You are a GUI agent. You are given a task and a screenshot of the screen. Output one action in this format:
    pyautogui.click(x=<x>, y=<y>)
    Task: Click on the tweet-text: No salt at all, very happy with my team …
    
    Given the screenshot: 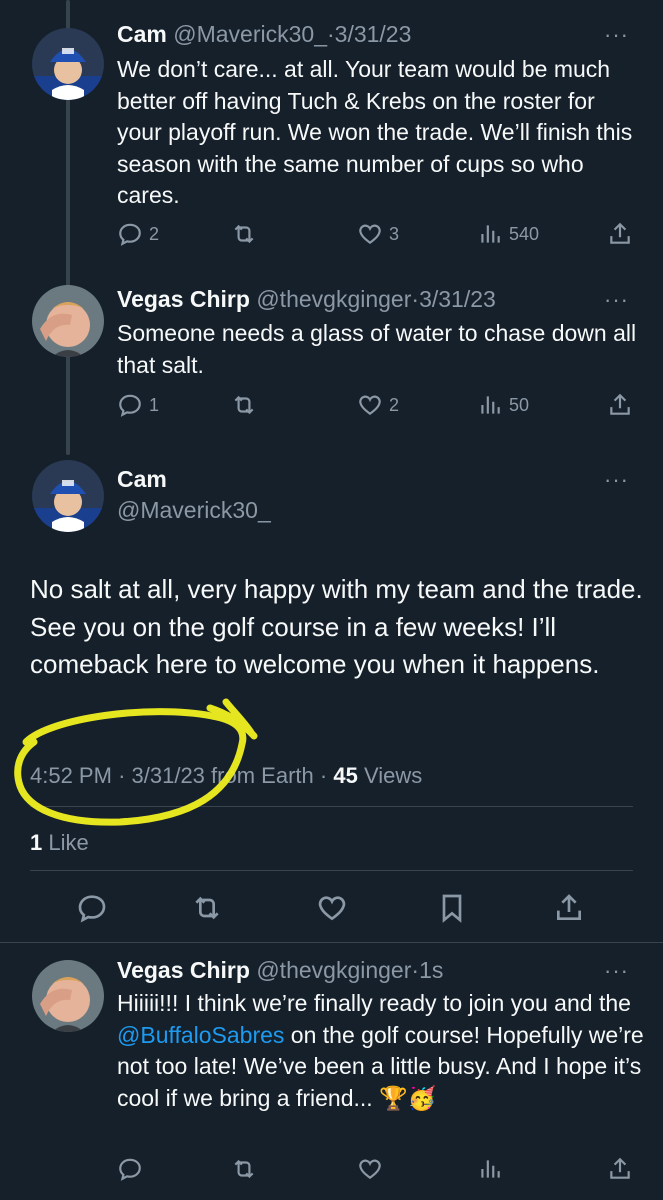 What is the action you would take?
    pyautogui.click(x=336, y=626)
    